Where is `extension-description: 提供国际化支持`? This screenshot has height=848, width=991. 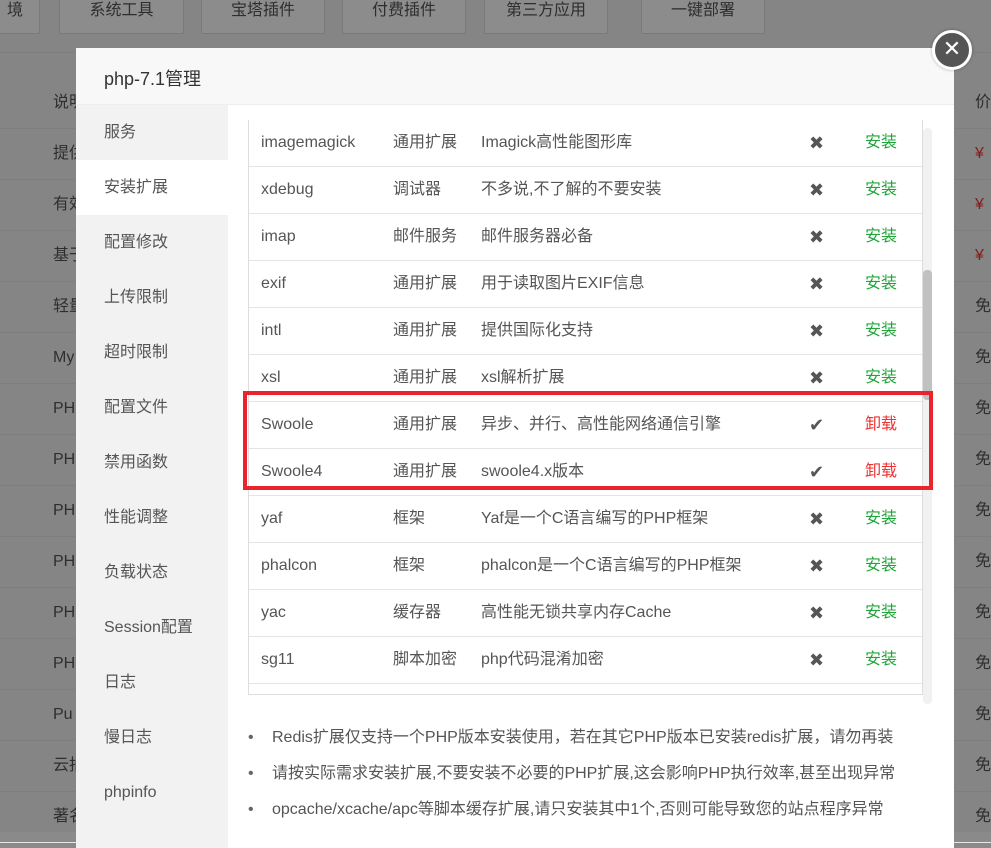
extension-description: 提供国际化支持 is located at coordinates (537, 330).